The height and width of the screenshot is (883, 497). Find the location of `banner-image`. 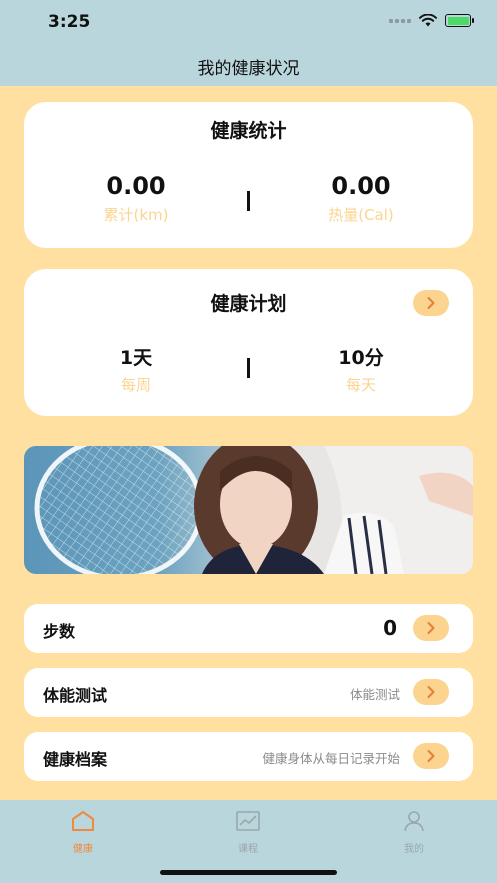

banner-image is located at coordinates (248, 510).